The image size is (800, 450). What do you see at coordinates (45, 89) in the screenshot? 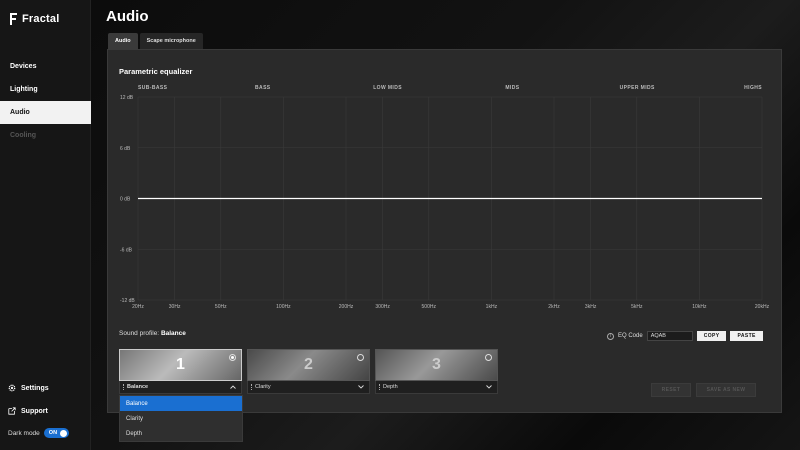
I see `sidebar-item-lighting: Lighting` at bounding box center [45, 89].